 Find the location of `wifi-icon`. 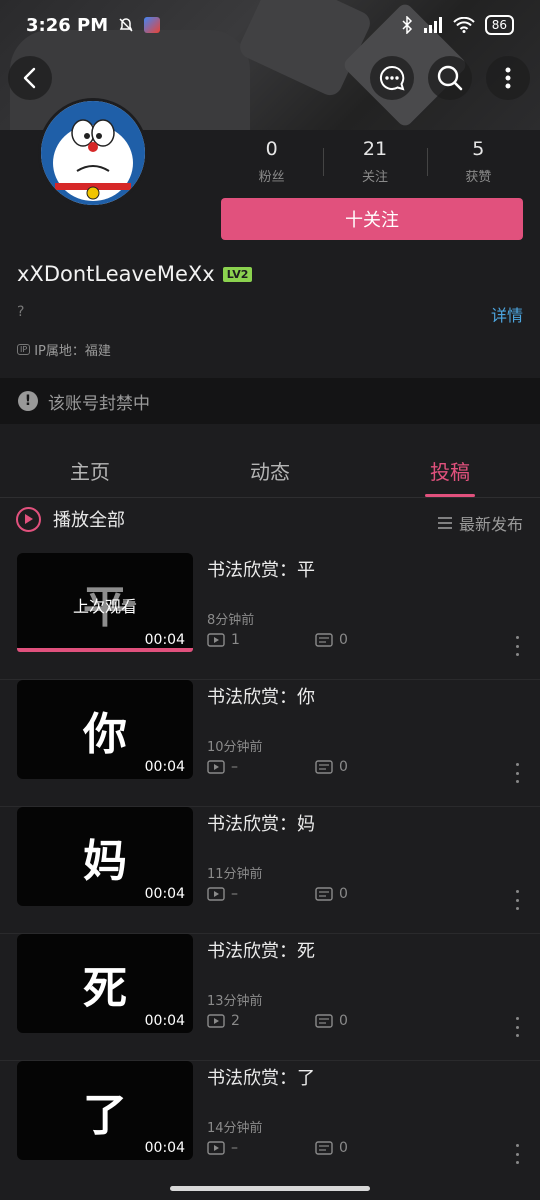

wifi-icon is located at coordinates (464, 25).